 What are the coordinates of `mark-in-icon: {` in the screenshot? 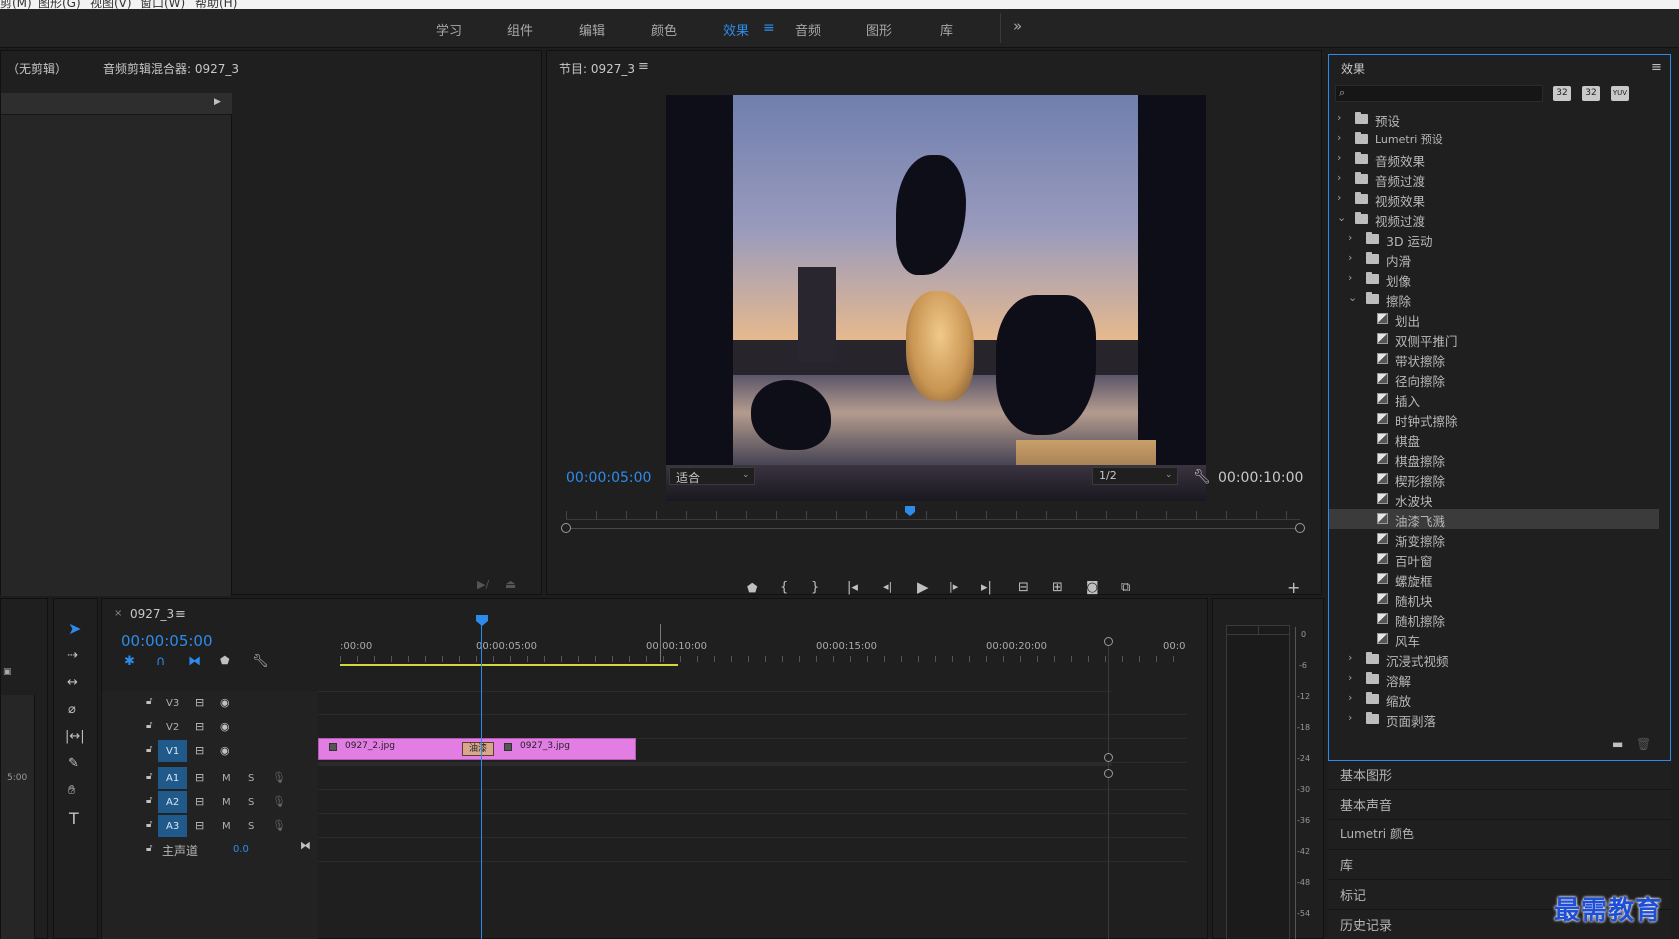 It's located at (784, 587).